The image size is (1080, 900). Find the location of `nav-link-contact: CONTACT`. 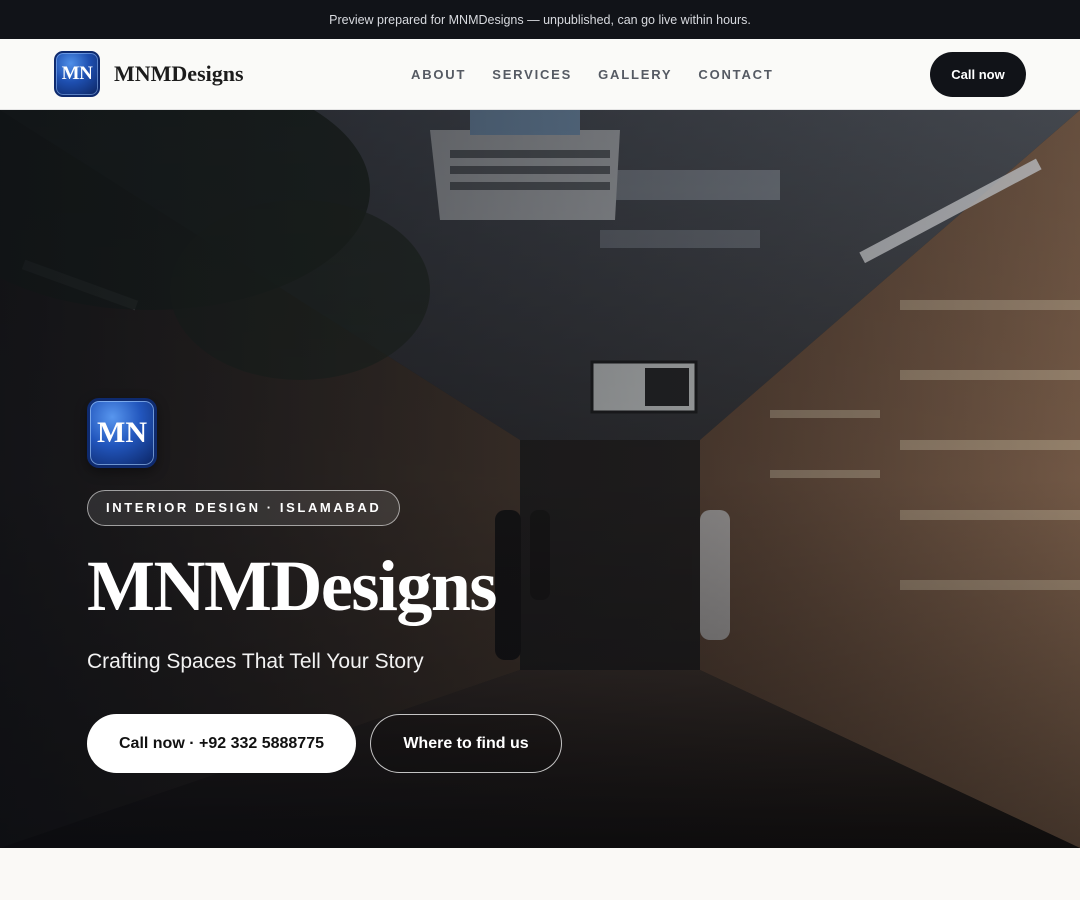

nav-link-contact: CONTACT is located at coordinates (735, 74).